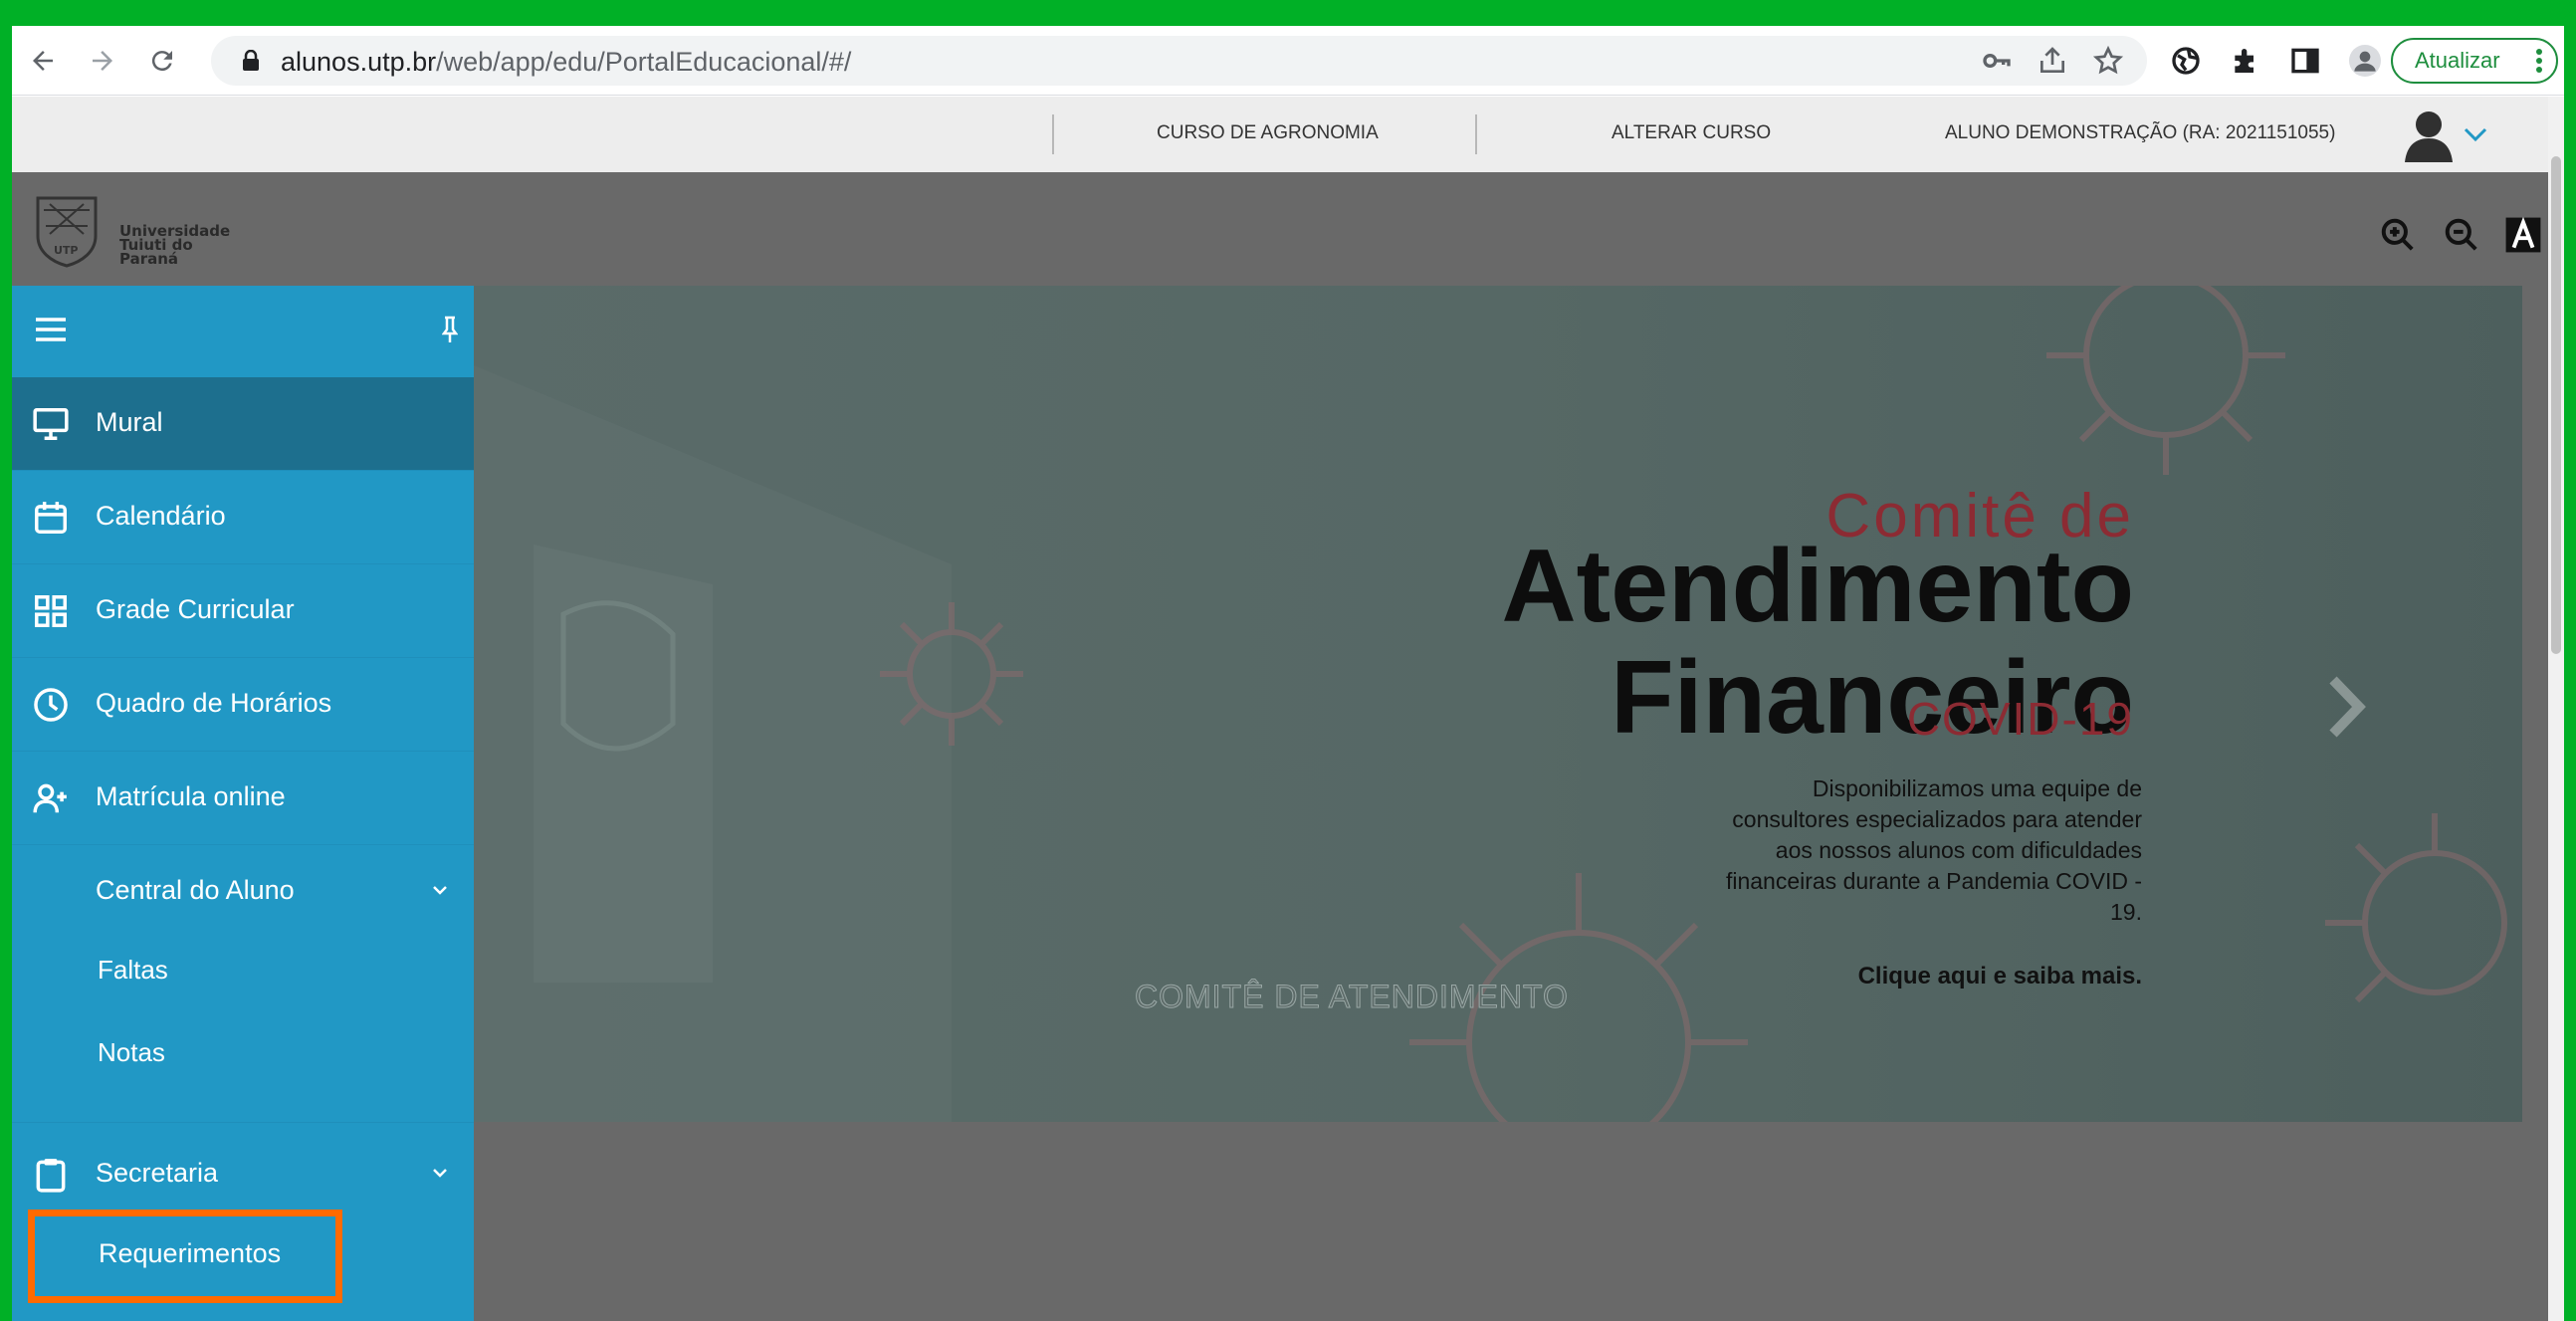 This screenshot has height=1321, width=2576. What do you see at coordinates (161, 516) in the screenshot?
I see `sidebar-item-label: Calendário` at bounding box center [161, 516].